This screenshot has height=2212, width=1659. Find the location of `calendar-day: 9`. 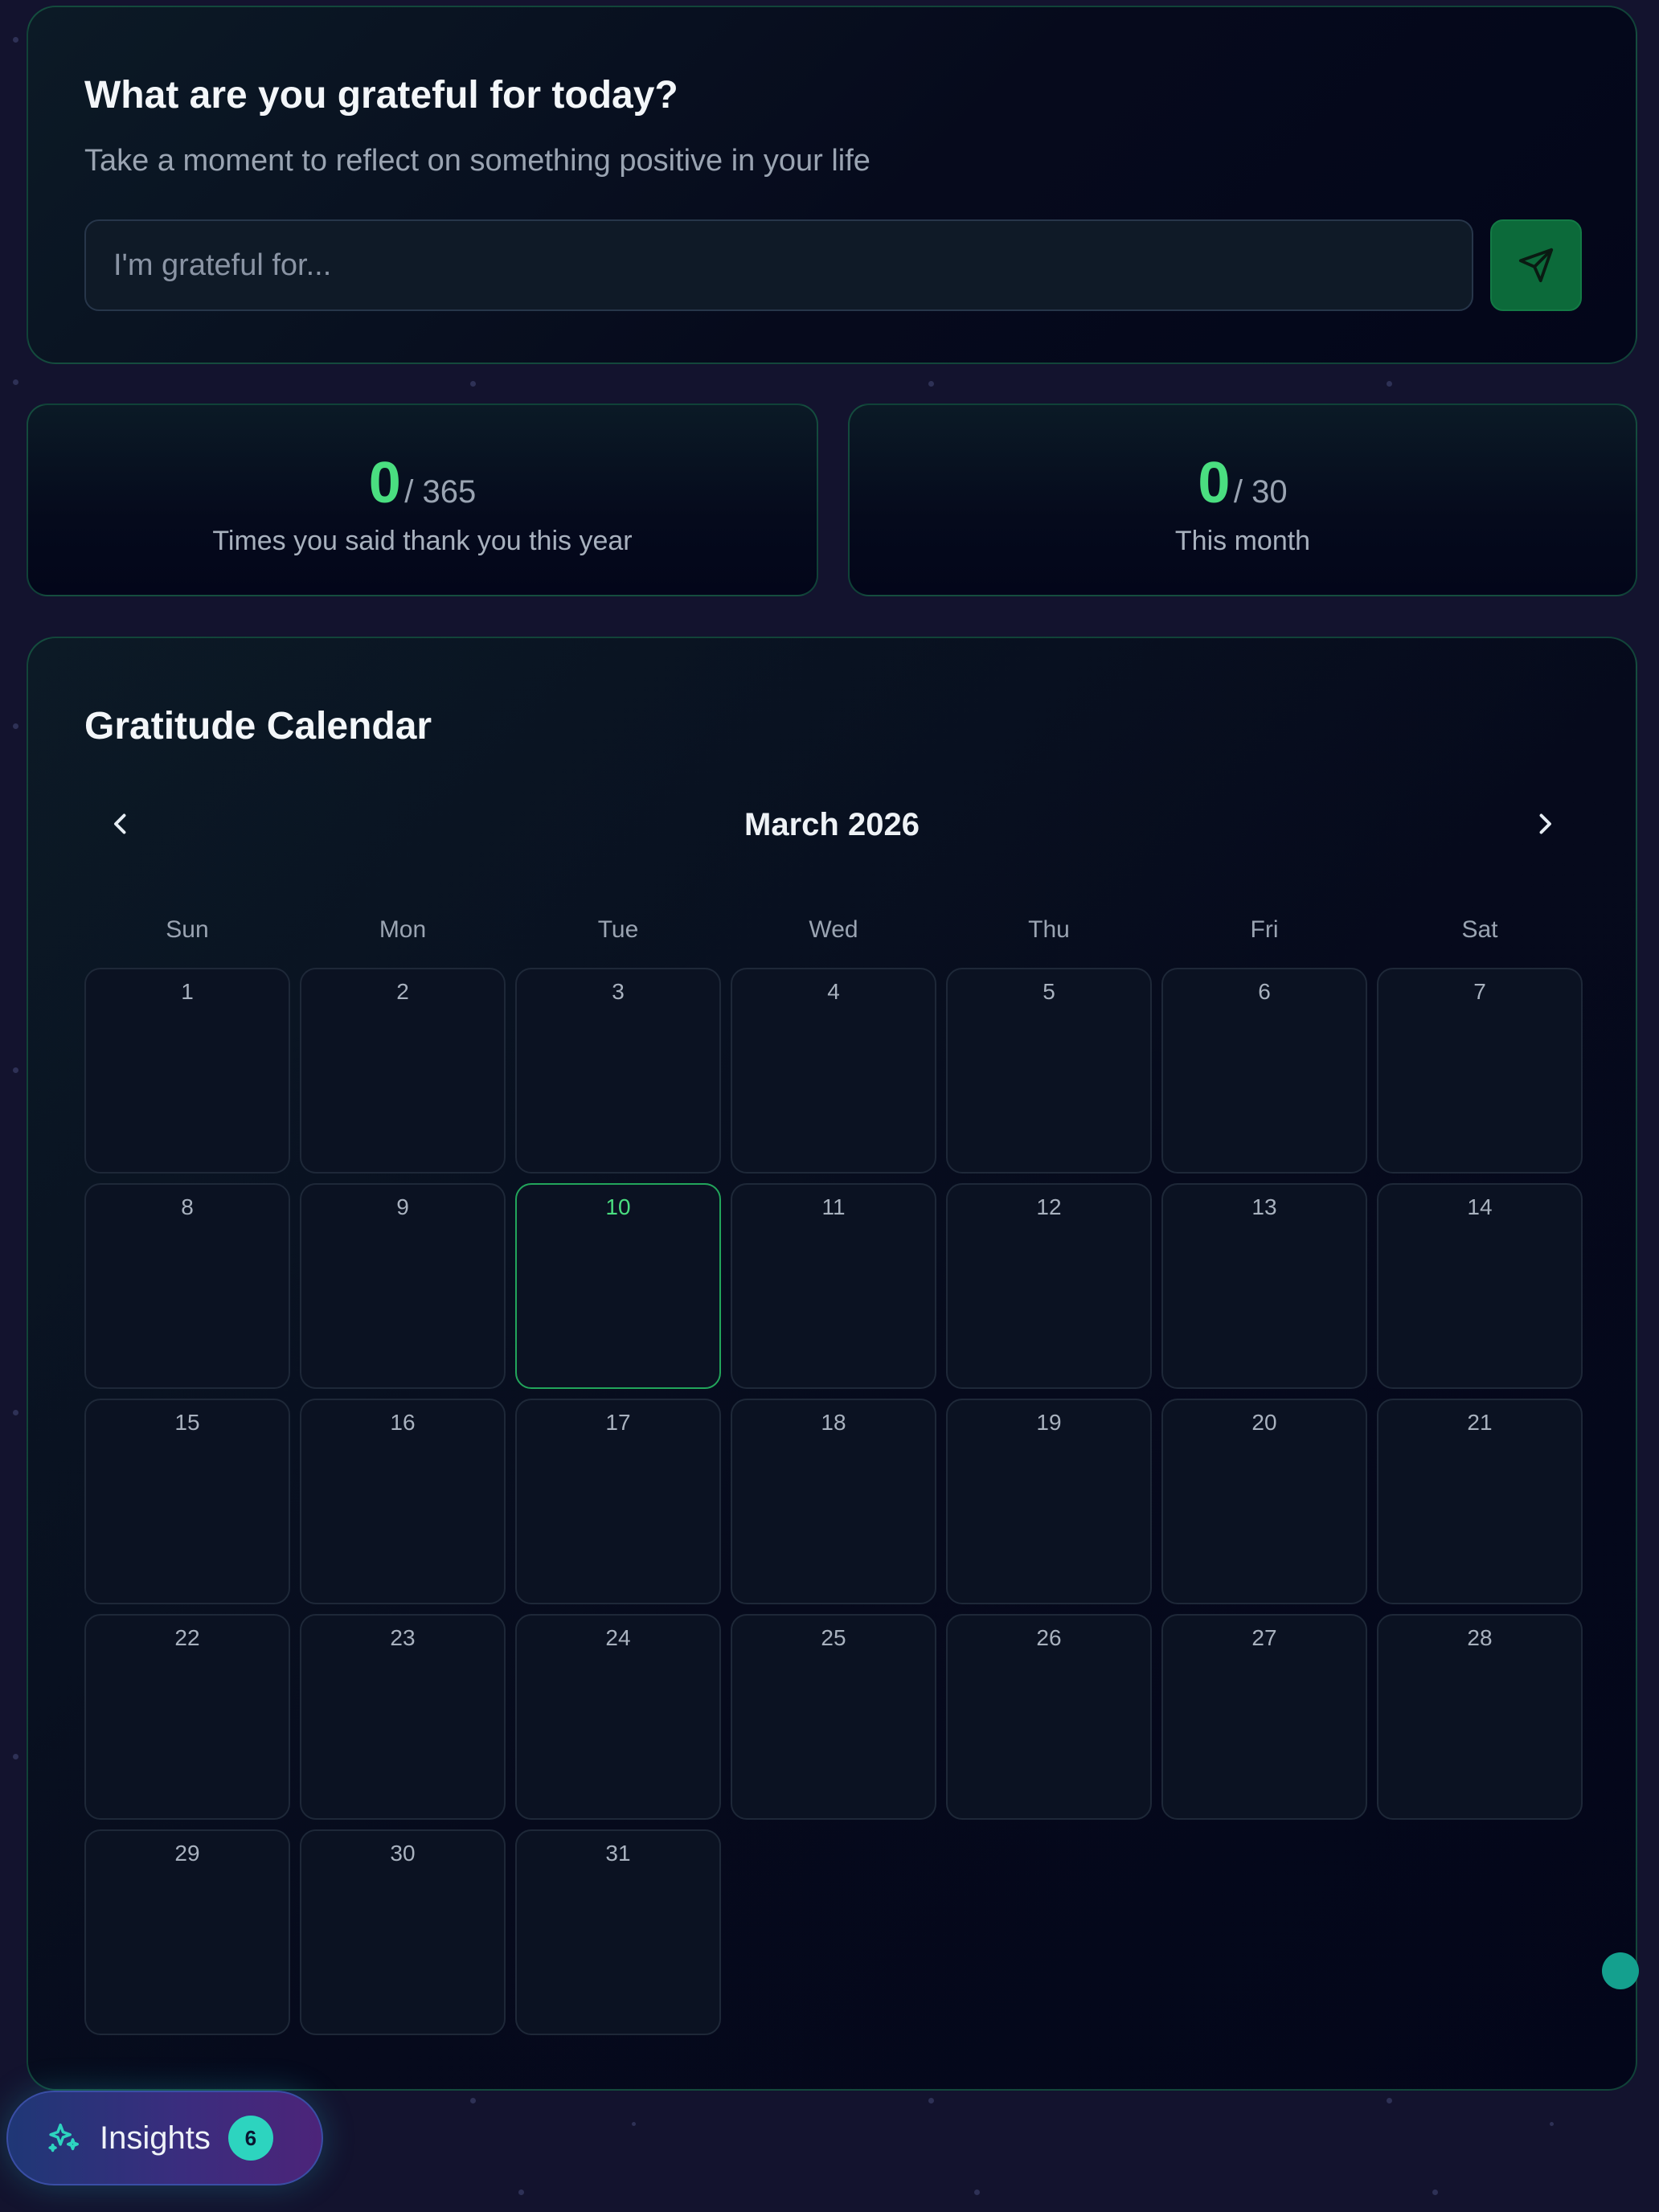

calendar-day: 9 is located at coordinates (403, 1286).